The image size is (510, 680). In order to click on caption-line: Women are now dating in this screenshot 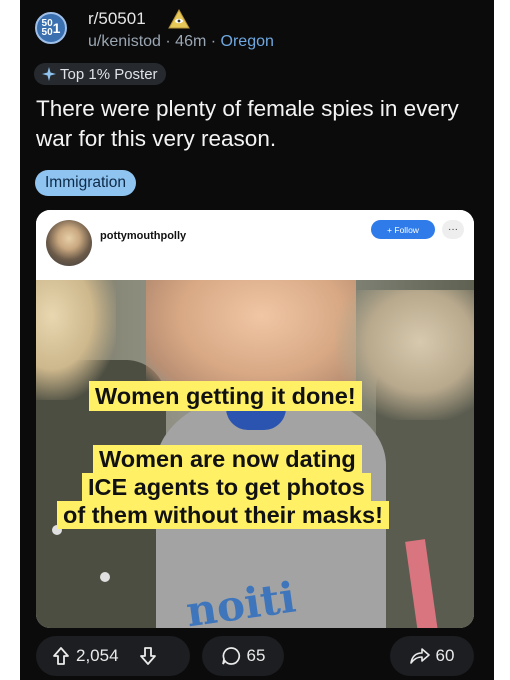, I will do `click(227, 459)`.